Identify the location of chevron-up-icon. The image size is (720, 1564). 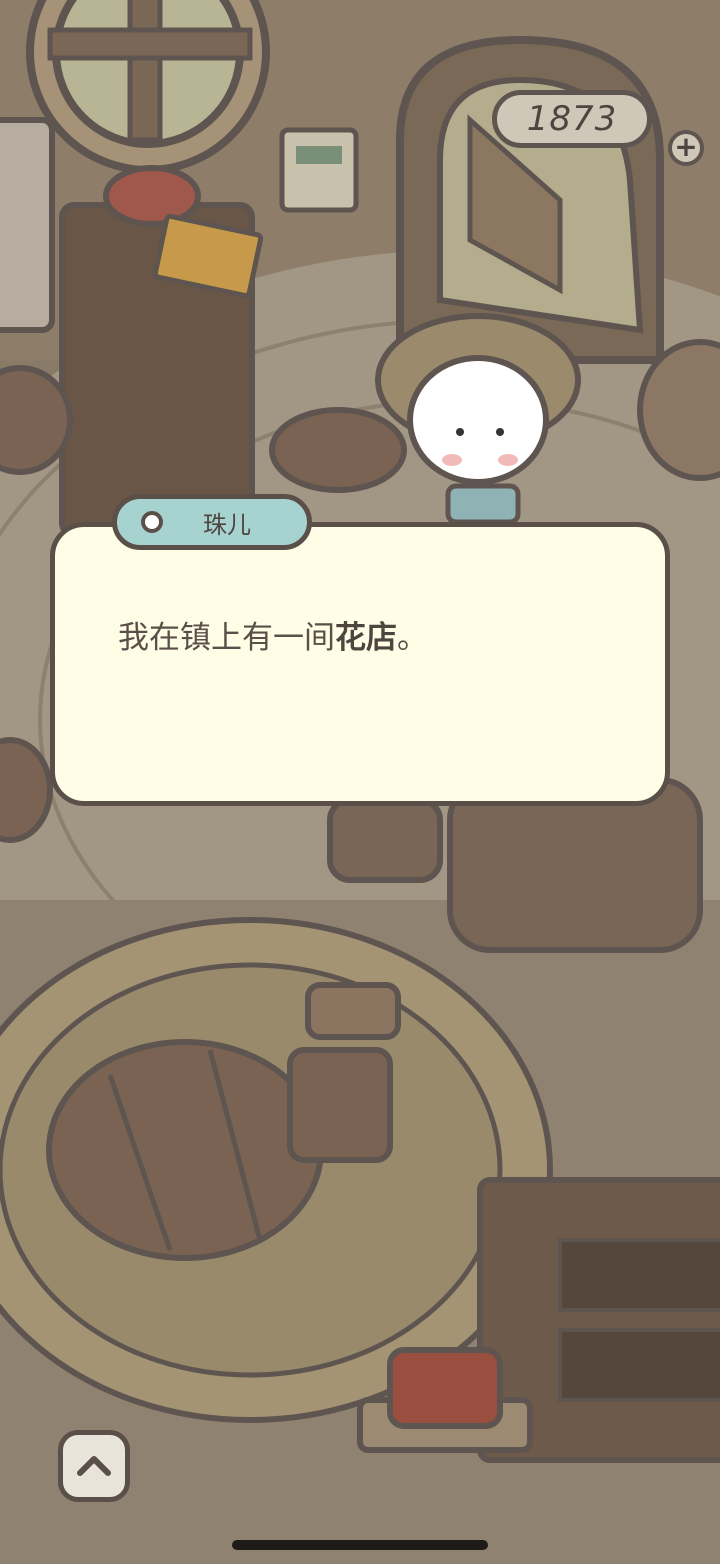
(94, 1466).